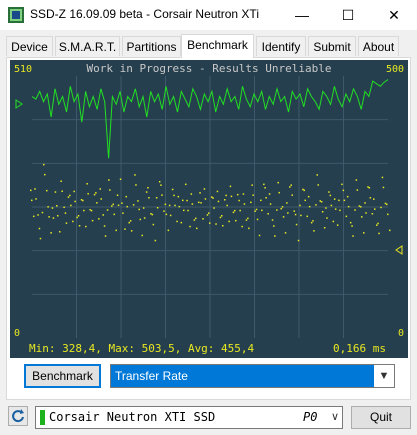  What do you see at coordinates (378, 46) in the screenshot?
I see `tab-about: About` at bounding box center [378, 46].